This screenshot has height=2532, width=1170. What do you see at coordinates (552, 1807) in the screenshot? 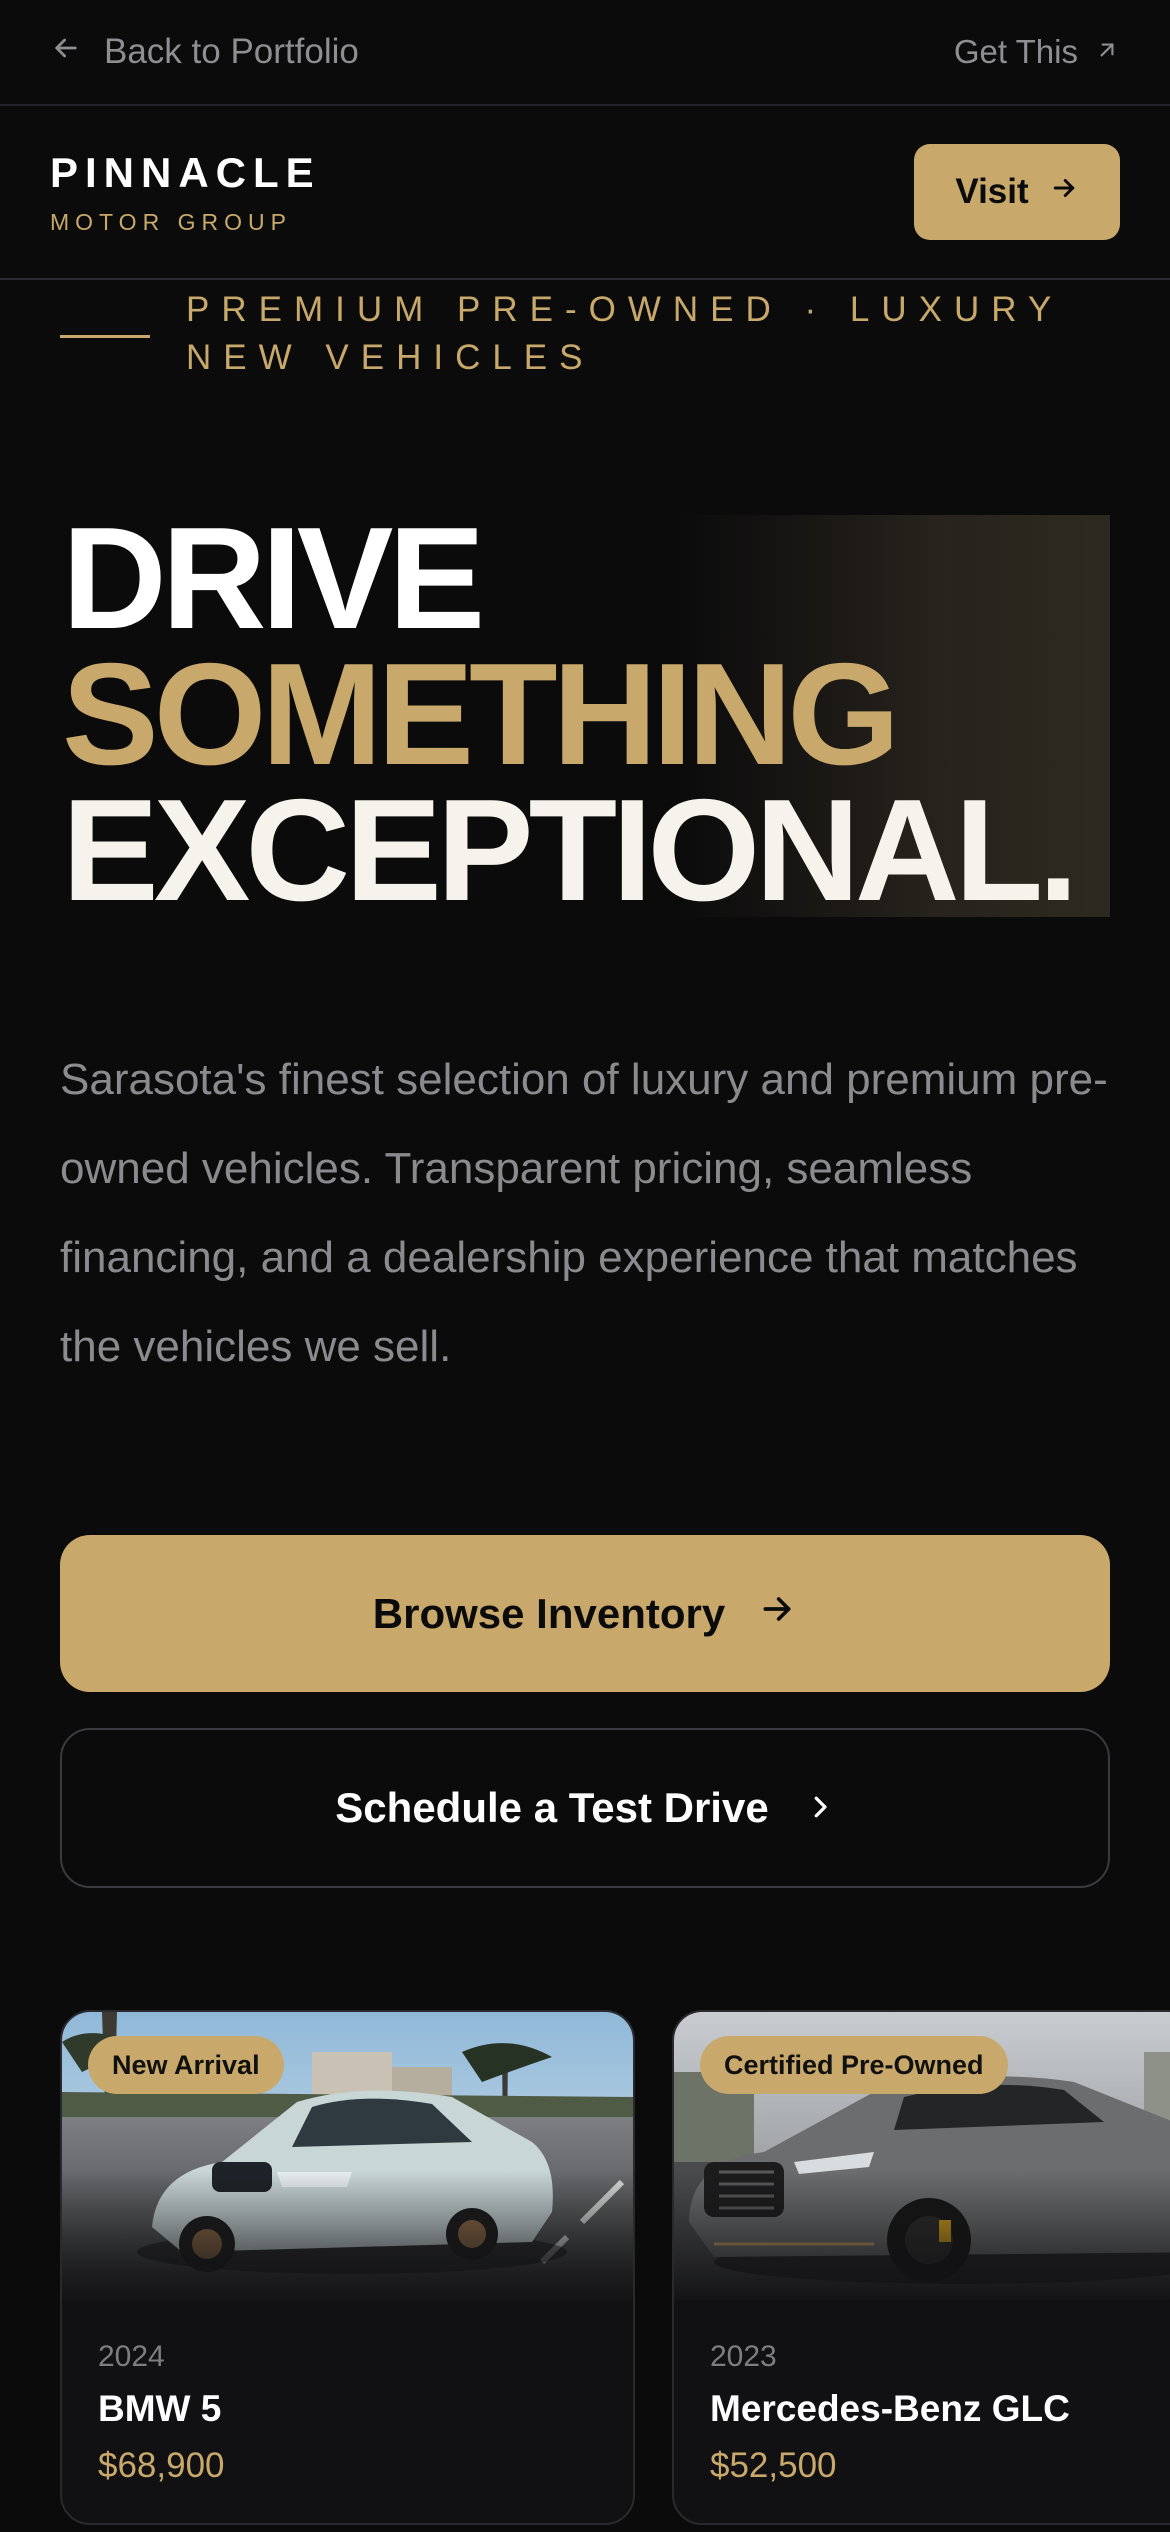
I see `schedule-test-drive-label: Schedule a Test Drive` at bounding box center [552, 1807].